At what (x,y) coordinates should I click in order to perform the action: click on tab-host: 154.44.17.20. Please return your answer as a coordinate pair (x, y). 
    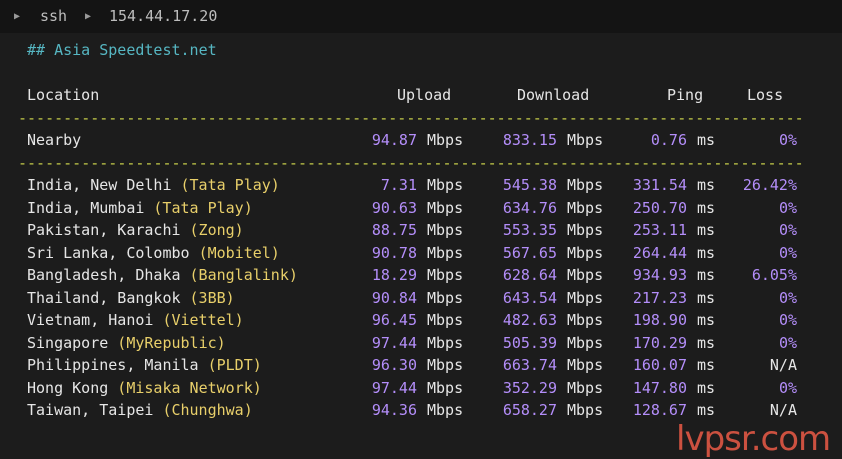
    Looking at the image, I should click on (163, 16).